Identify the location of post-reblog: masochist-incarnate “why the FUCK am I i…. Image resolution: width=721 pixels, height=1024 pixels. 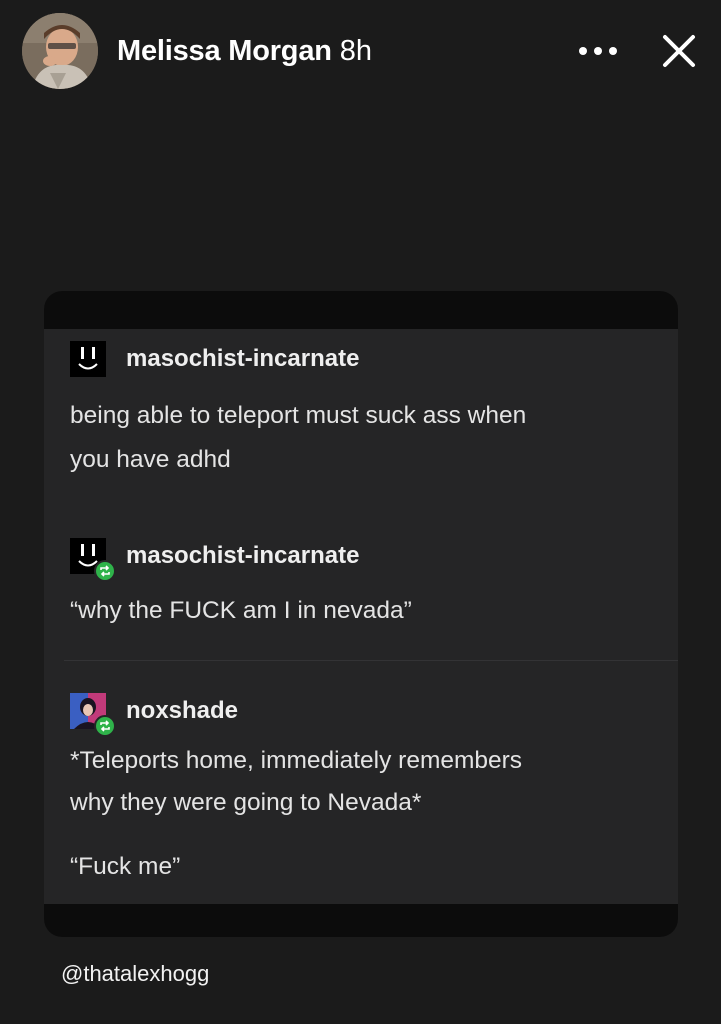
(364, 584).